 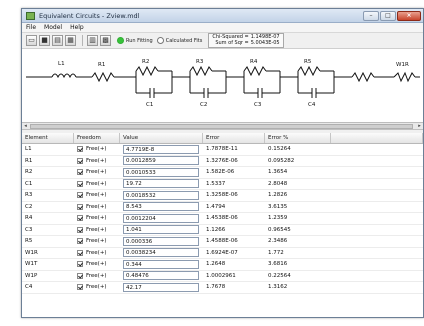 I want to click on label-r1: R1, so click(x=101, y=65).